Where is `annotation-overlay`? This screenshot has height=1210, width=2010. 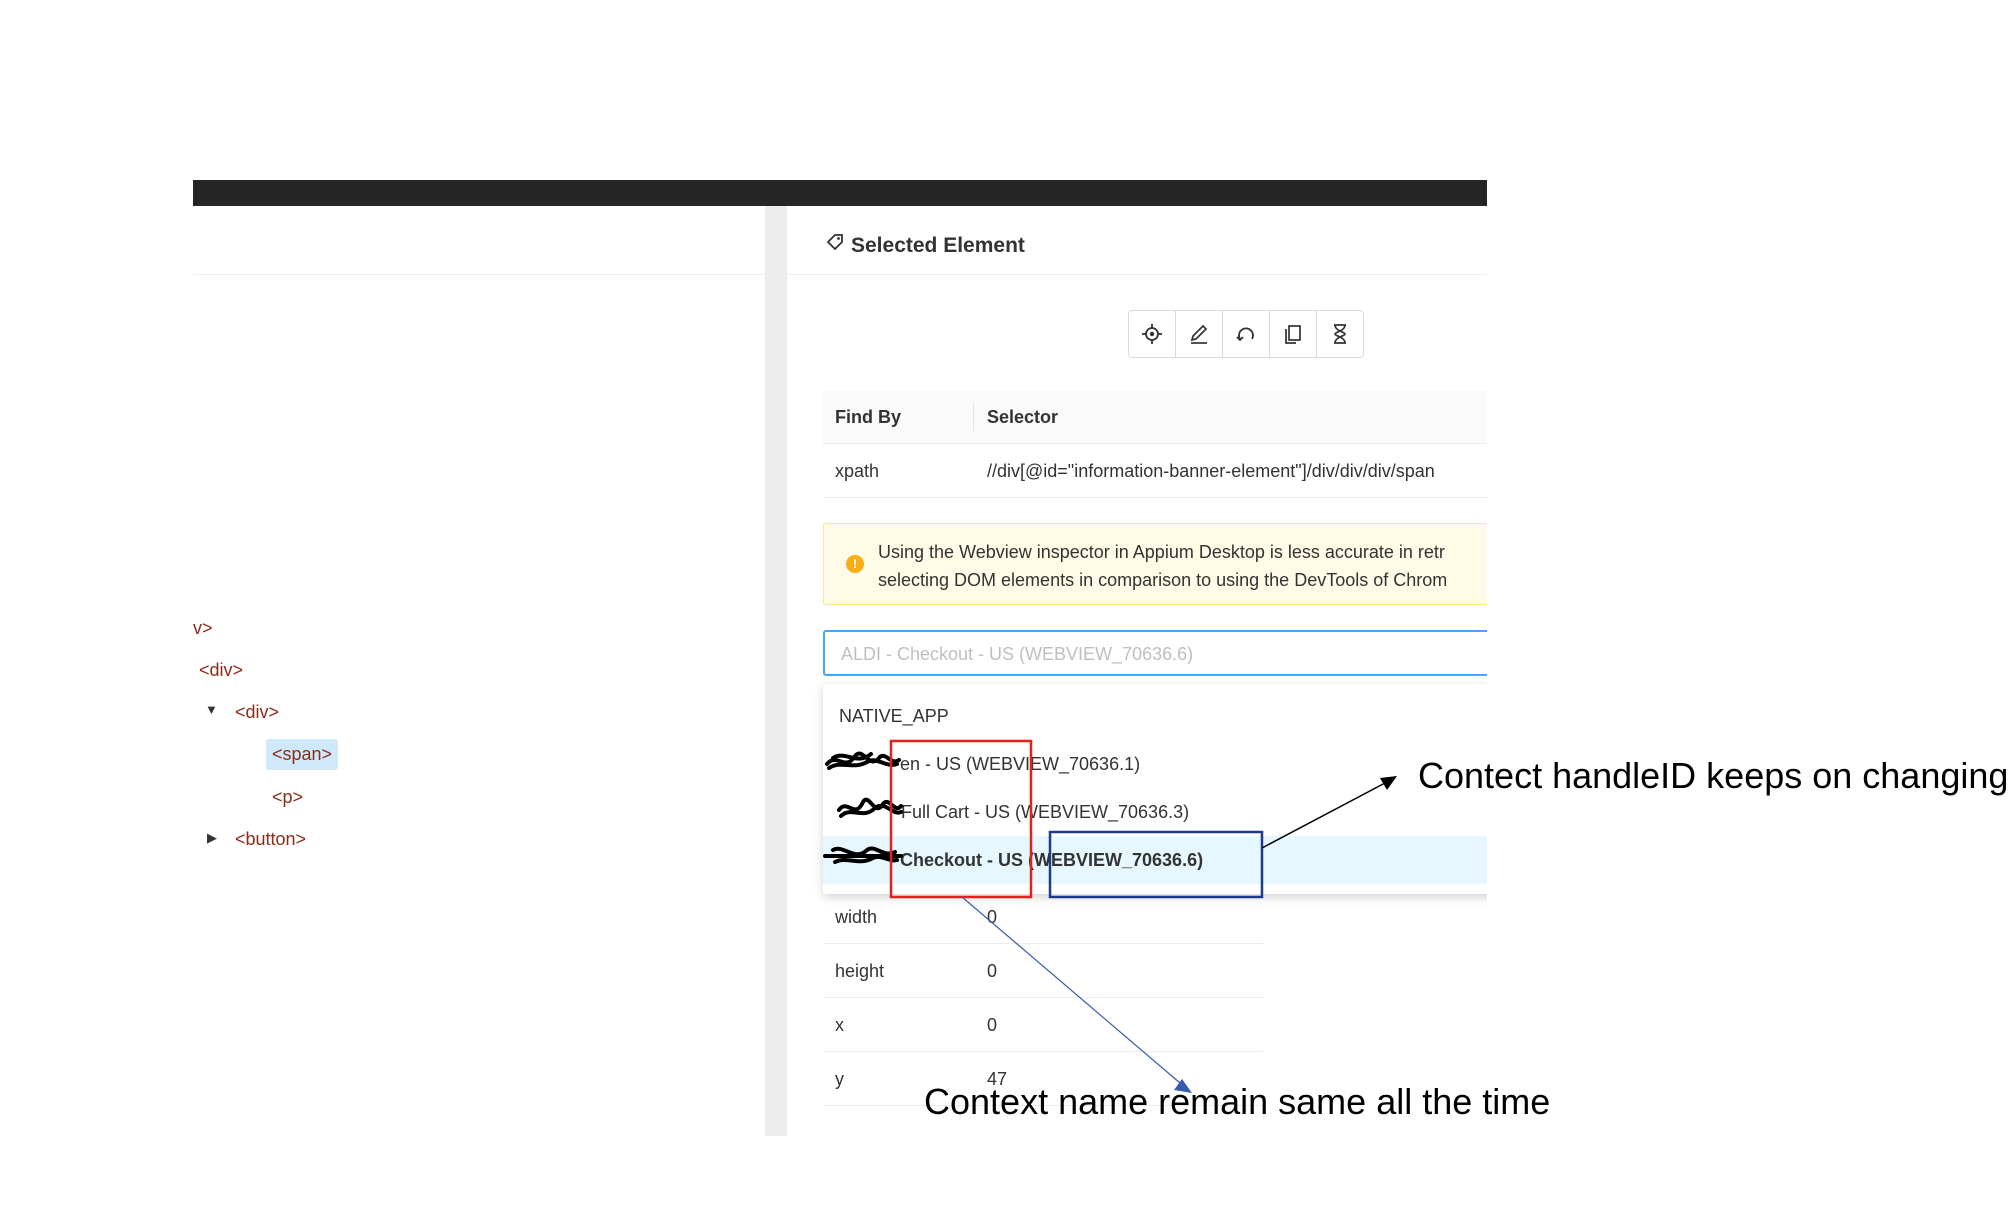 annotation-overlay is located at coordinates (1143, 916).